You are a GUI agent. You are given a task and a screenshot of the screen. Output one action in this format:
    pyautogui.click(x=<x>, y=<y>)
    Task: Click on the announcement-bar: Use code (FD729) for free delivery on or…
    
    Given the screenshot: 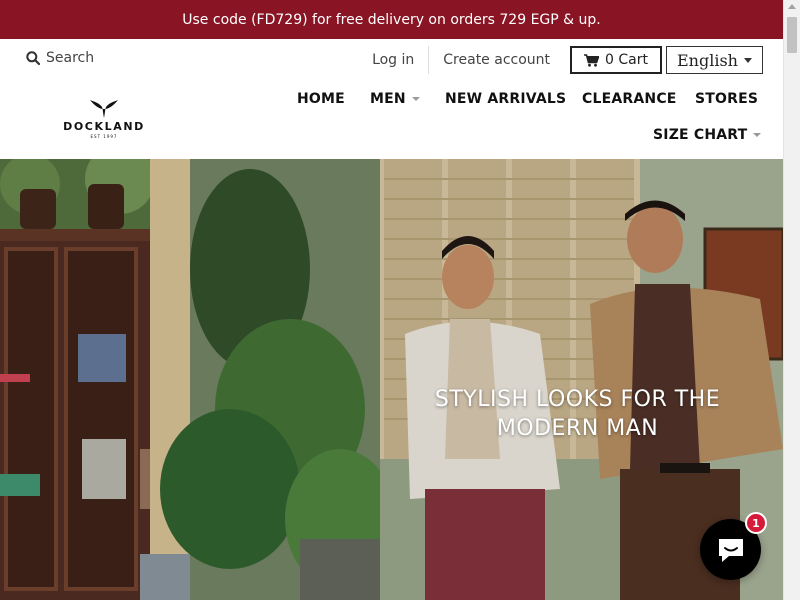 What is the action you would take?
    pyautogui.click(x=391, y=19)
    